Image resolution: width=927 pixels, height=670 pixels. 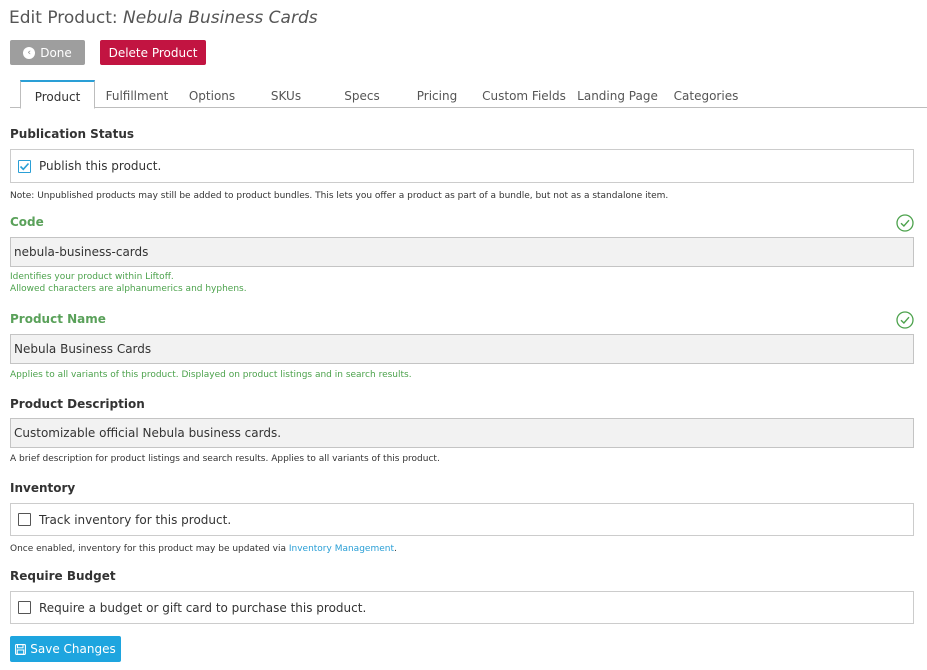 I want to click on require-budget-label: Require Budget, so click(x=63, y=576).